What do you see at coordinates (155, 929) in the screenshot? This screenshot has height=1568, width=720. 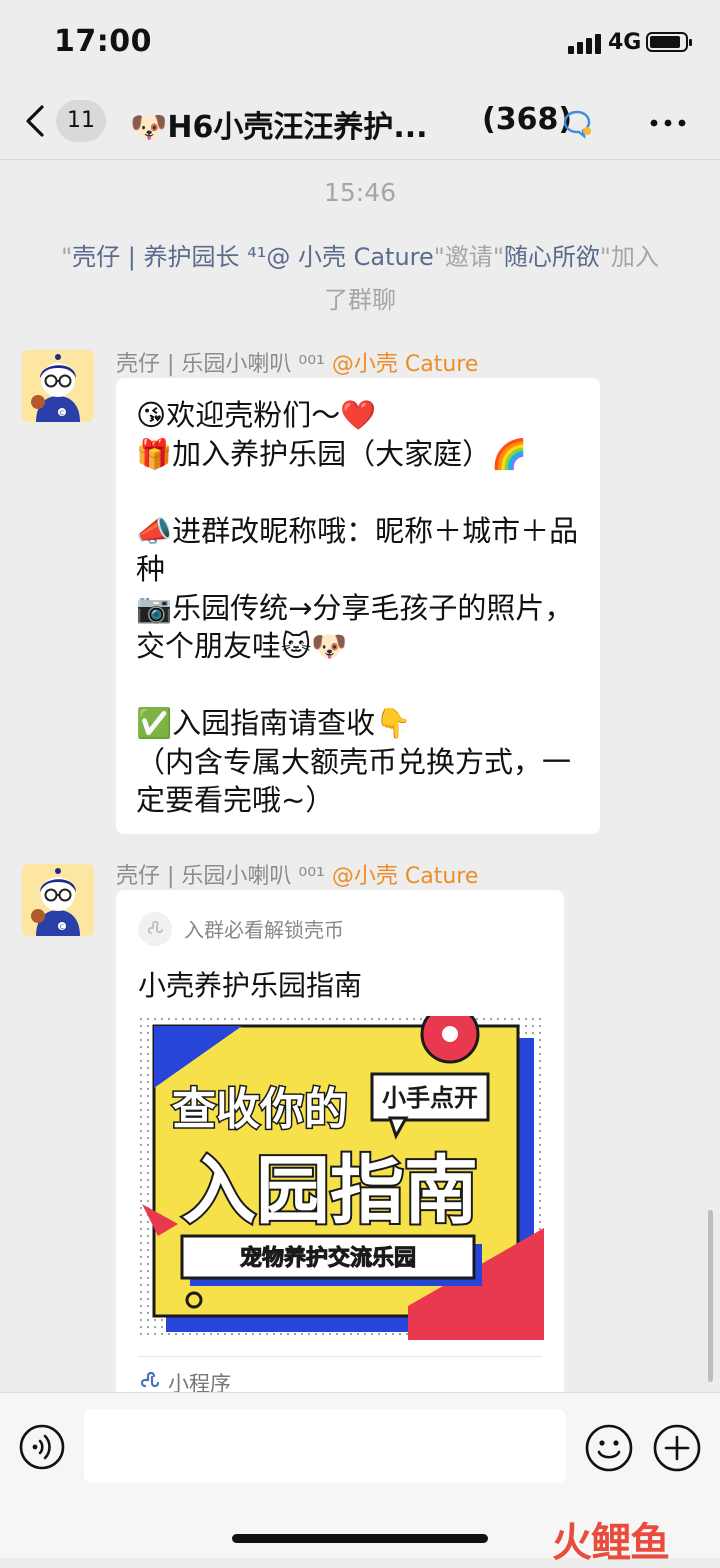 I see `mini-program-logo-icon` at bounding box center [155, 929].